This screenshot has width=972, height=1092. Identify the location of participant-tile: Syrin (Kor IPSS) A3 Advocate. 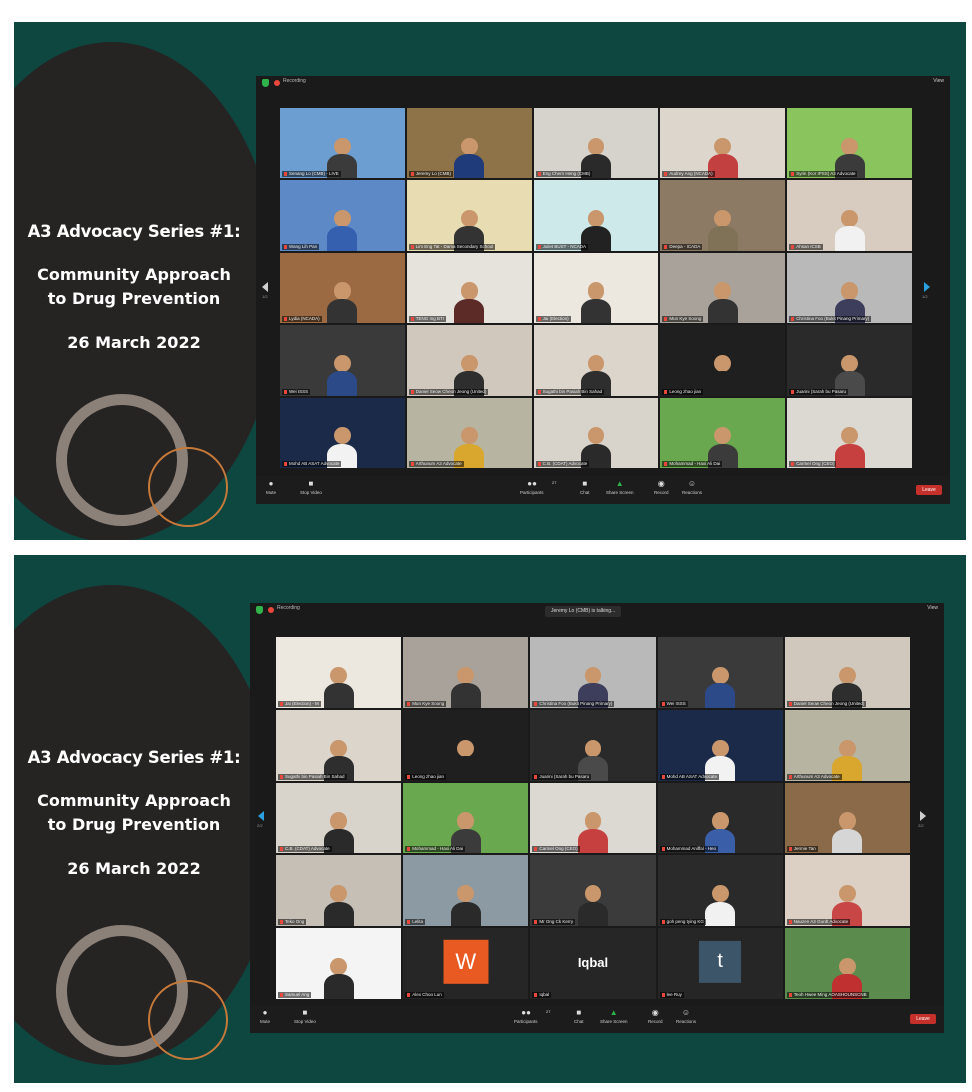
(849, 143).